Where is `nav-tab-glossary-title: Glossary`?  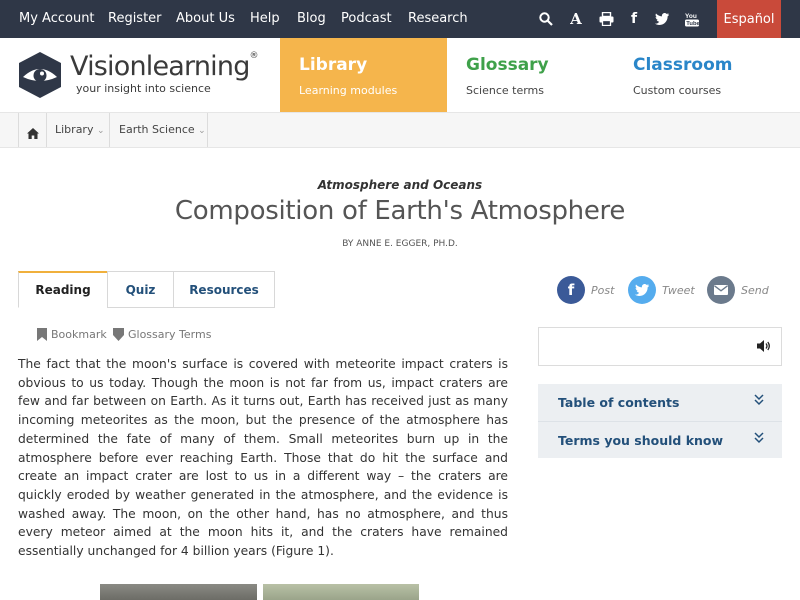
nav-tab-glossary-title: Glossary is located at coordinates (507, 65).